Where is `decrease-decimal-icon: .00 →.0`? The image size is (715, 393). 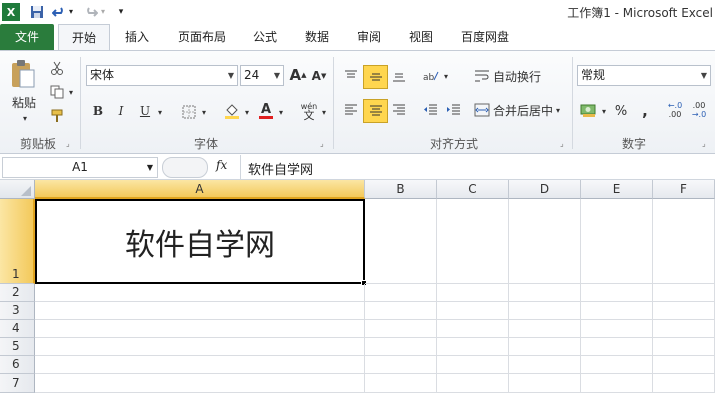
decrease-decimal-icon: .00 →.0 is located at coordinates (699, 110).